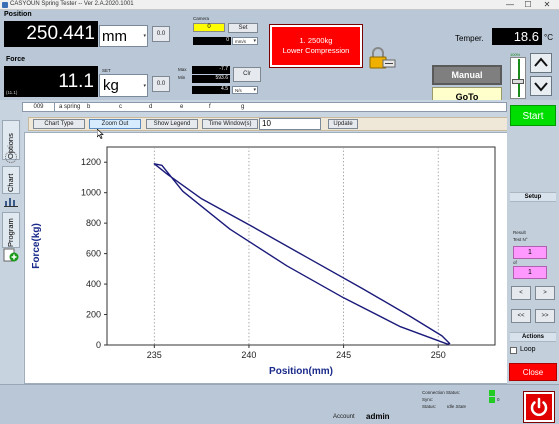 The width and height of the screenshot is (559, 424). Describe the element at coordinates (210, 107) in the screenshot. I see `program-column-5: f` at that location.